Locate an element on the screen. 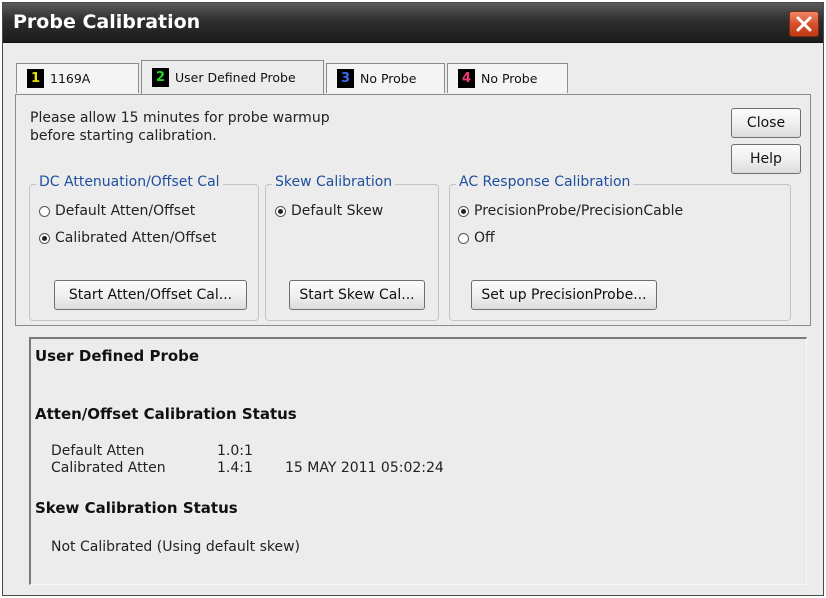 The width and height of the screenshot is (826, 598). radio-label: Off is located at coordinates (484, 238).